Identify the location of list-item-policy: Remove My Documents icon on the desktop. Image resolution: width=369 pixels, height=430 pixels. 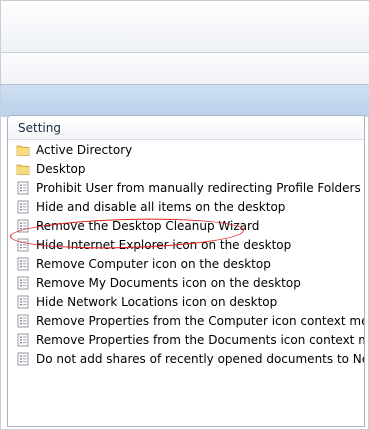
(186, 282).